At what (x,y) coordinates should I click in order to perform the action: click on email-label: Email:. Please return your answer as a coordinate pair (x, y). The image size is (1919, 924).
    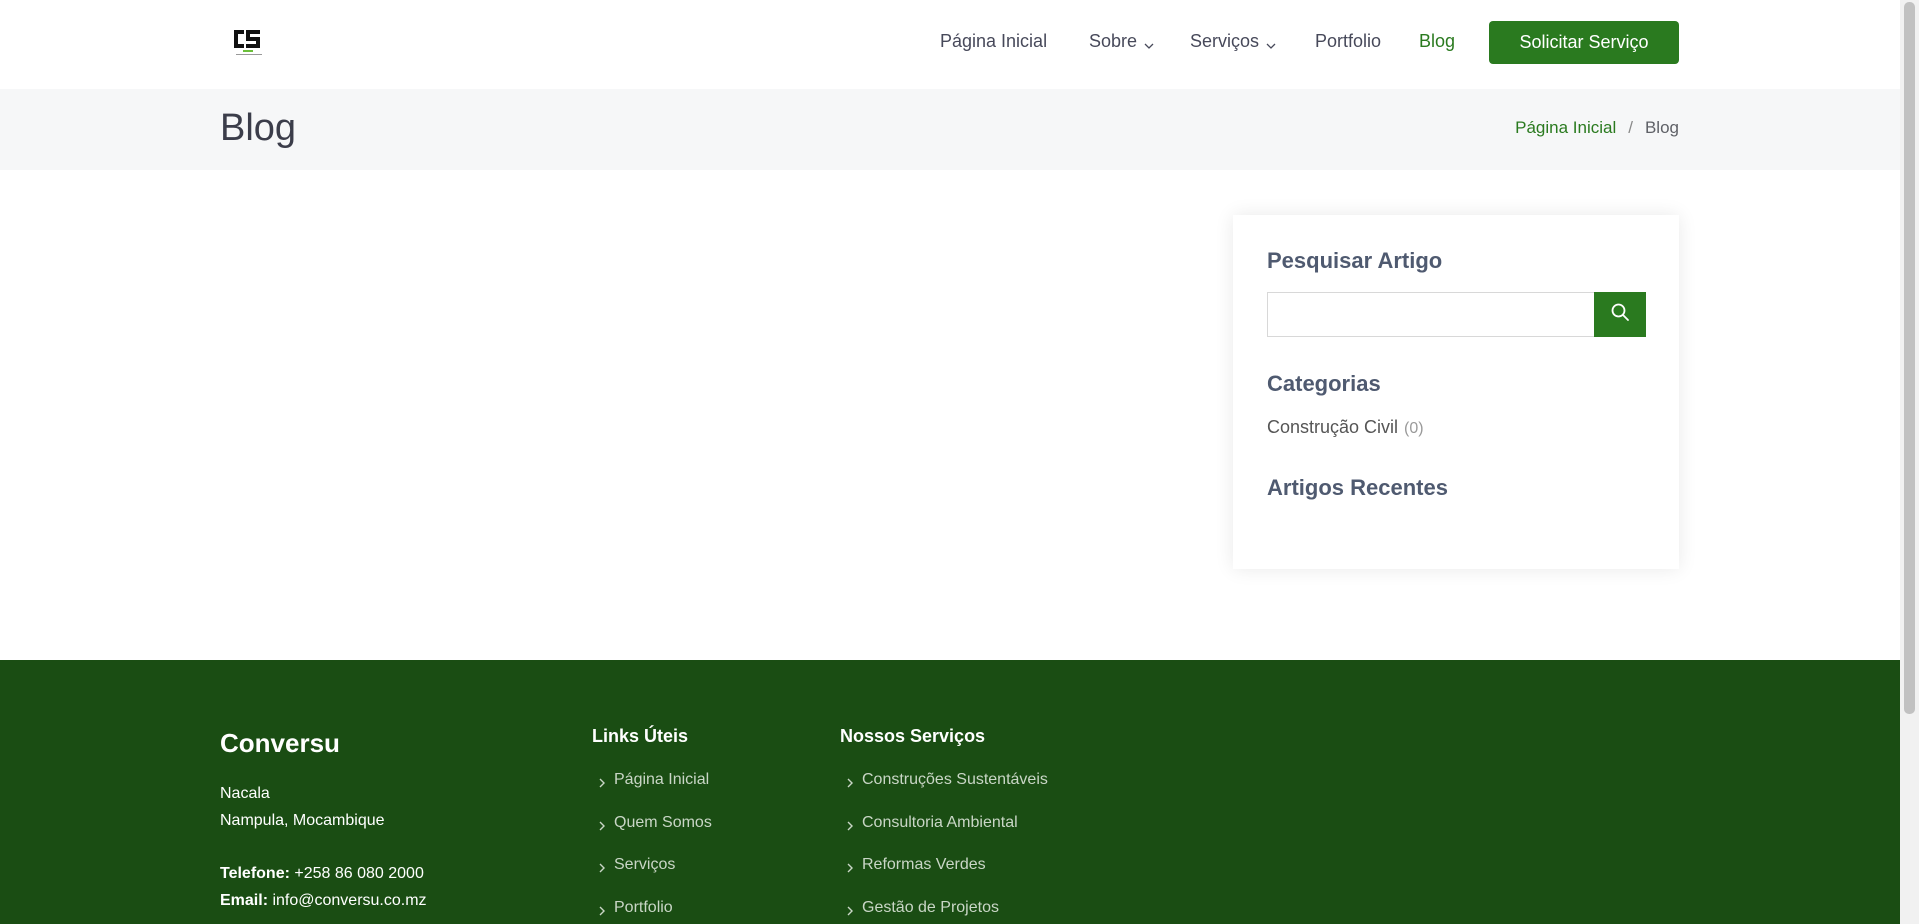
    Looking at the image, I should click on (244, 900).